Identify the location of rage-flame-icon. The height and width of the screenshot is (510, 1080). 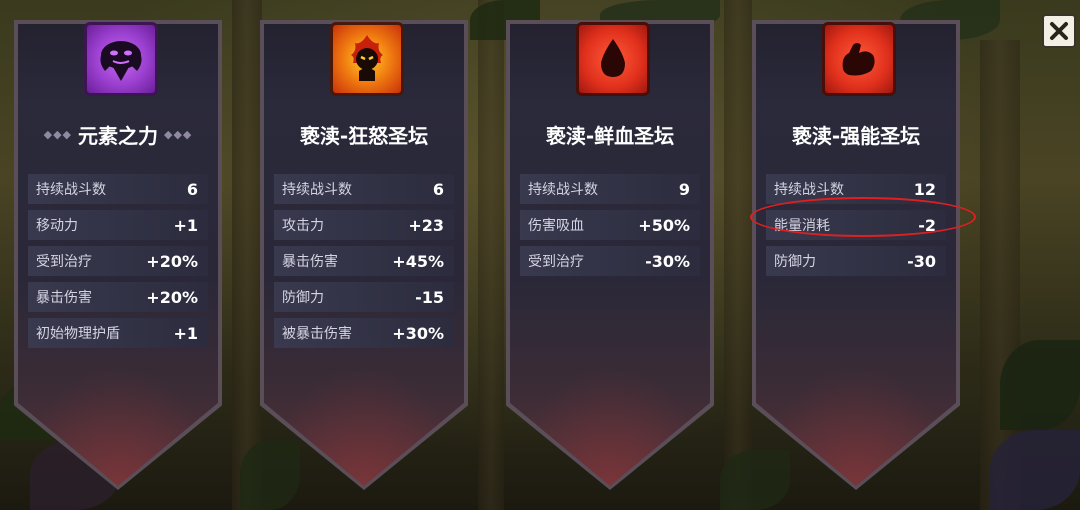
(367, 59).